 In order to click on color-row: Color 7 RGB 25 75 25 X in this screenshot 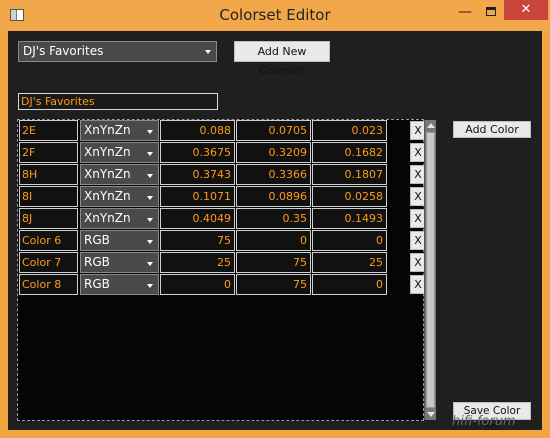, I will do `click(222, 263)`.